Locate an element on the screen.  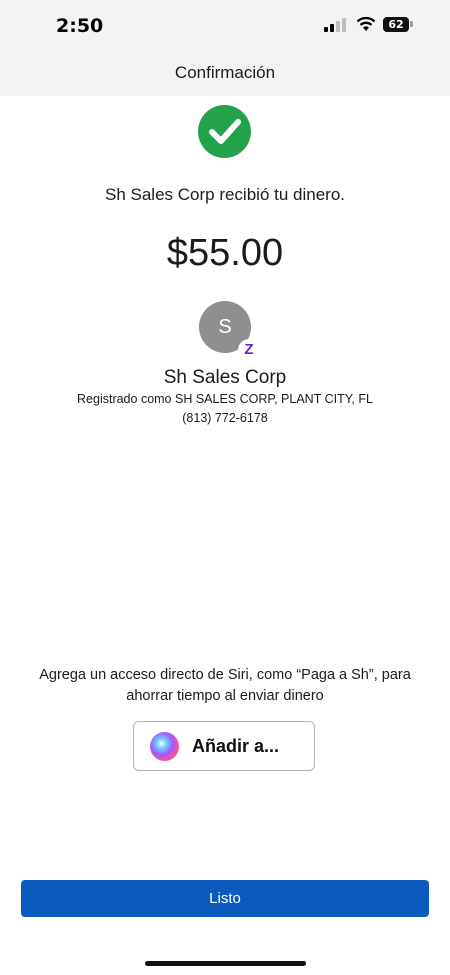
cellular-signal-icon is located at coordinates (336, 25).